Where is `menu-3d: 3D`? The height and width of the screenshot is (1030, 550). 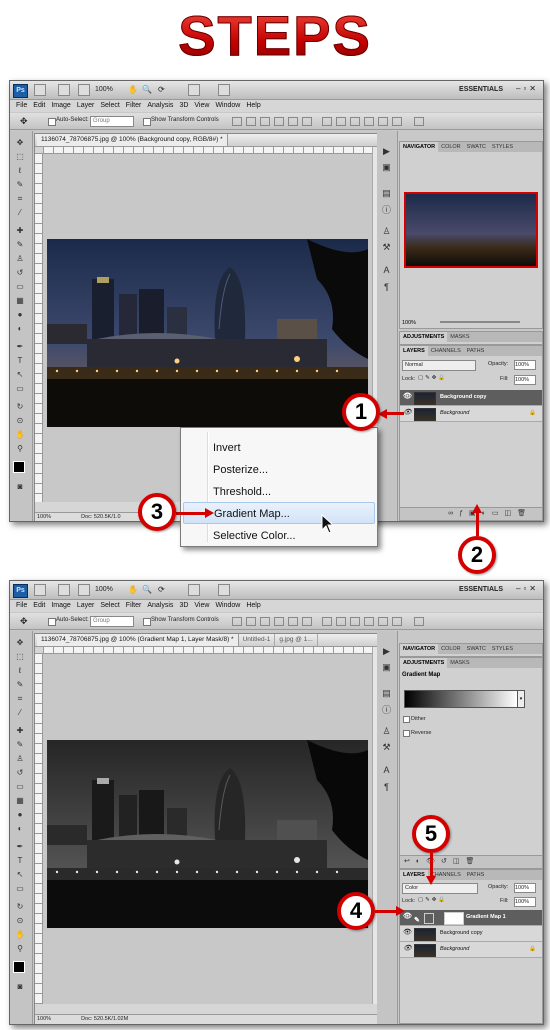
menu-3d: 3D is located at coordinates (183, 606).